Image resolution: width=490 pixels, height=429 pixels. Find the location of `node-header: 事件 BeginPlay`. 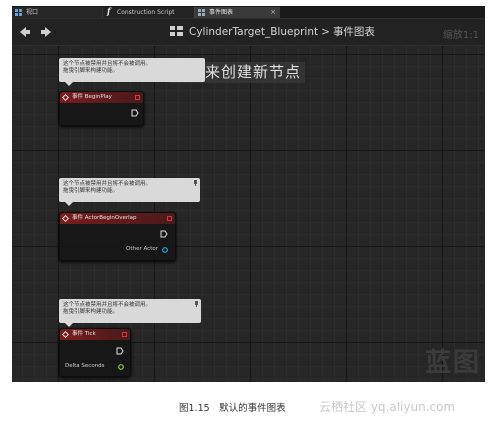

node-header: 事件 BeginPlay is located at coordinates (101, 97).